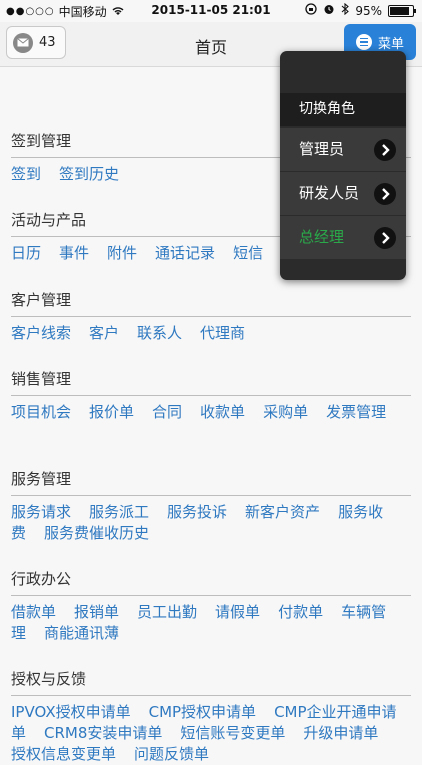 The height and width of the screenshot is (765, 422). I want to click on link-item: 问题反馈单, so click(171, 754).